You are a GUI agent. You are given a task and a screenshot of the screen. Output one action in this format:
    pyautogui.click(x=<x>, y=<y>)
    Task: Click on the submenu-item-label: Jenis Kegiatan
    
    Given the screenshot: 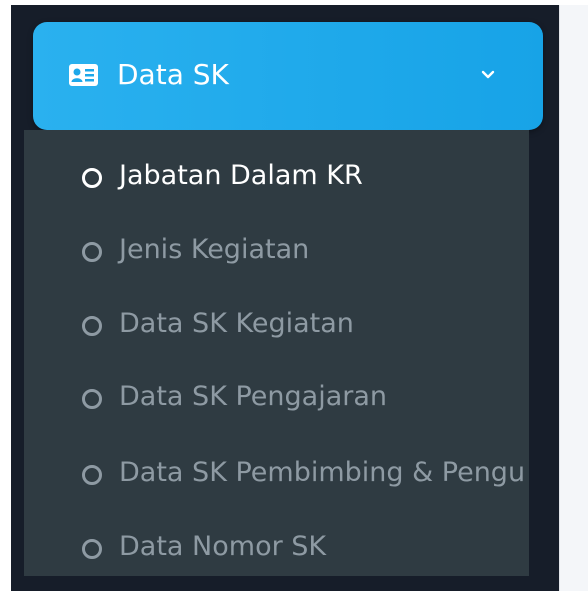 What is the action you would take?
    pyautogui.click(x=214, y=249)
    